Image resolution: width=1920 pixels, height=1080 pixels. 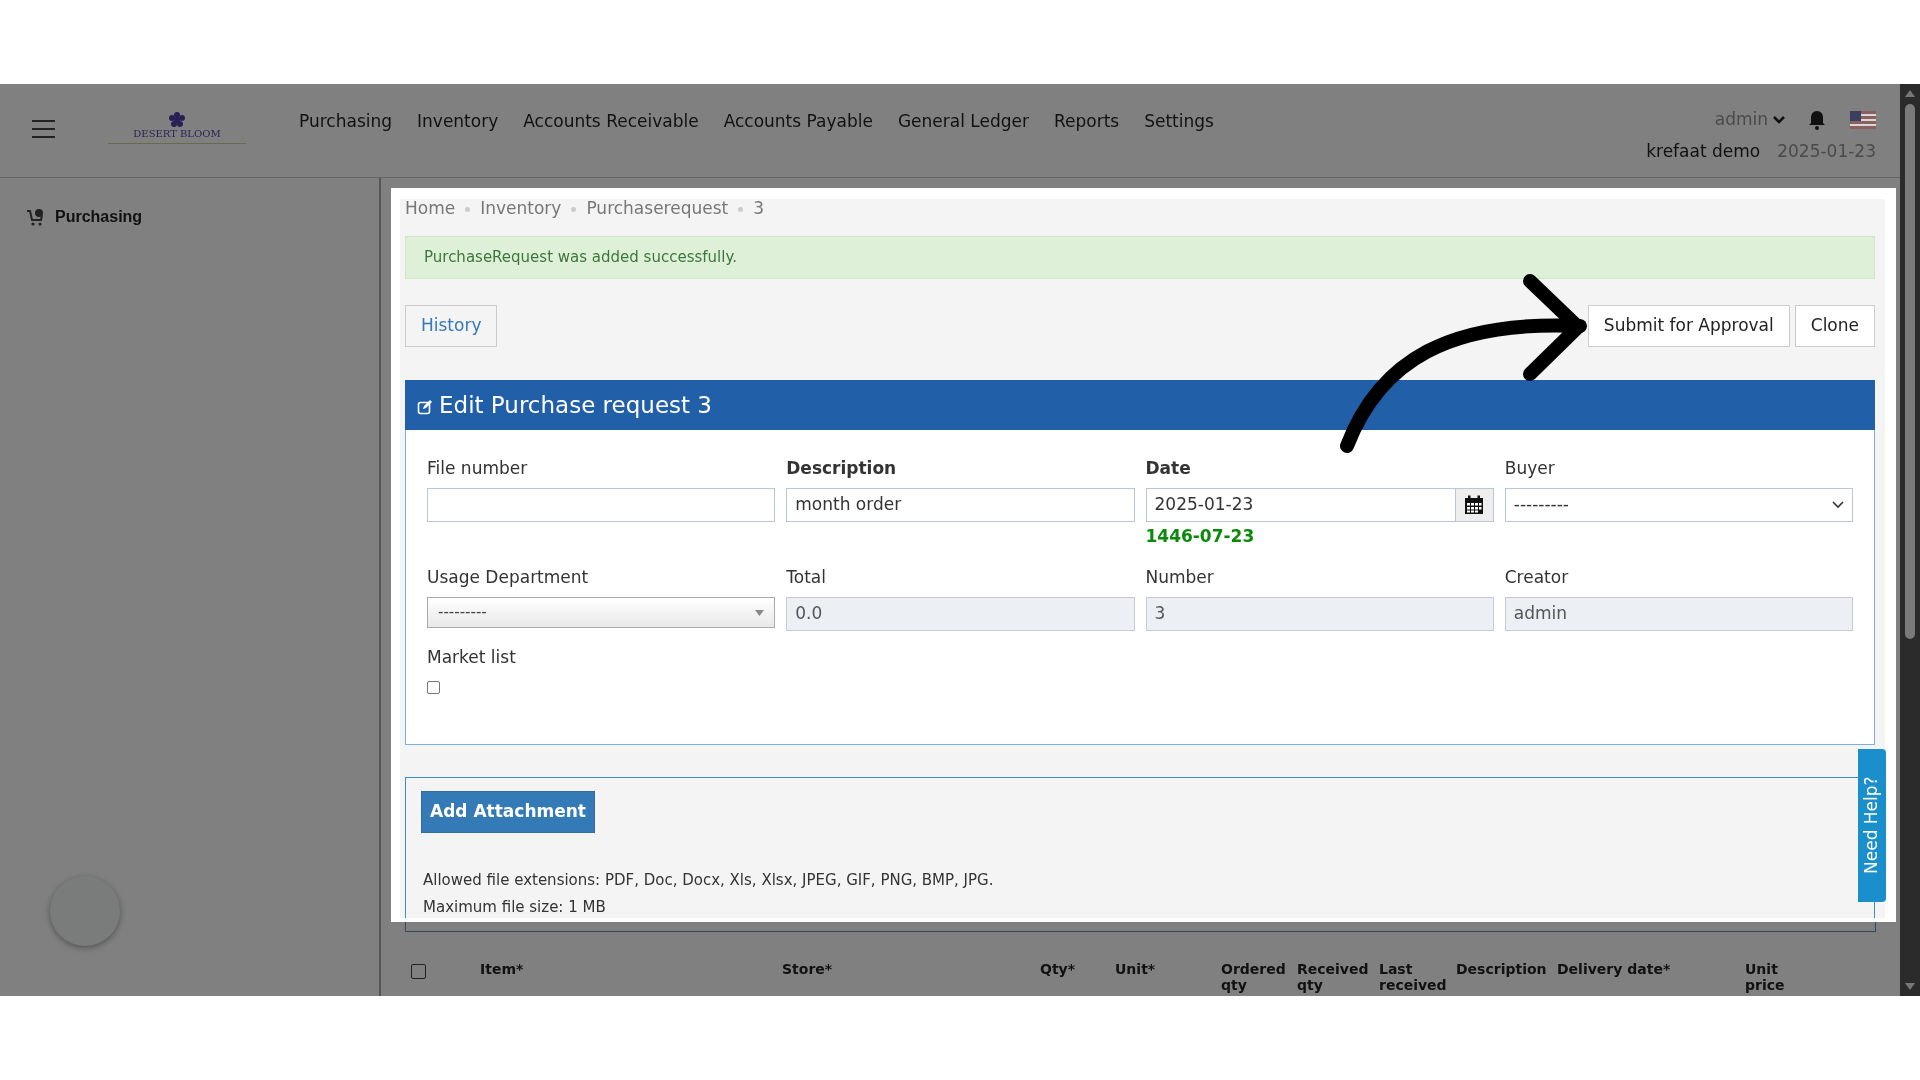 I want to click on select-all-checkbox, so click(x=418, y=971).